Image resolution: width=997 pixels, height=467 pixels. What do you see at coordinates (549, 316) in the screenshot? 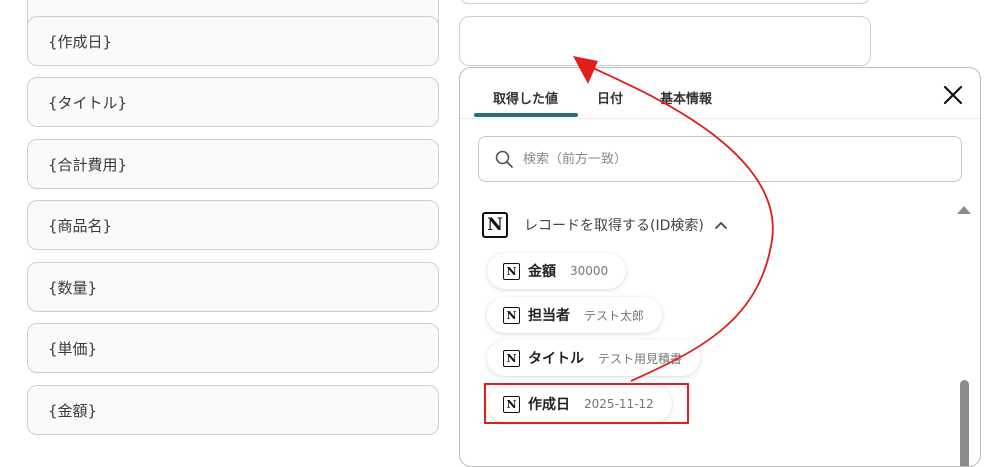
I see `item-name: 担当者` at bounding box center [549, 316].